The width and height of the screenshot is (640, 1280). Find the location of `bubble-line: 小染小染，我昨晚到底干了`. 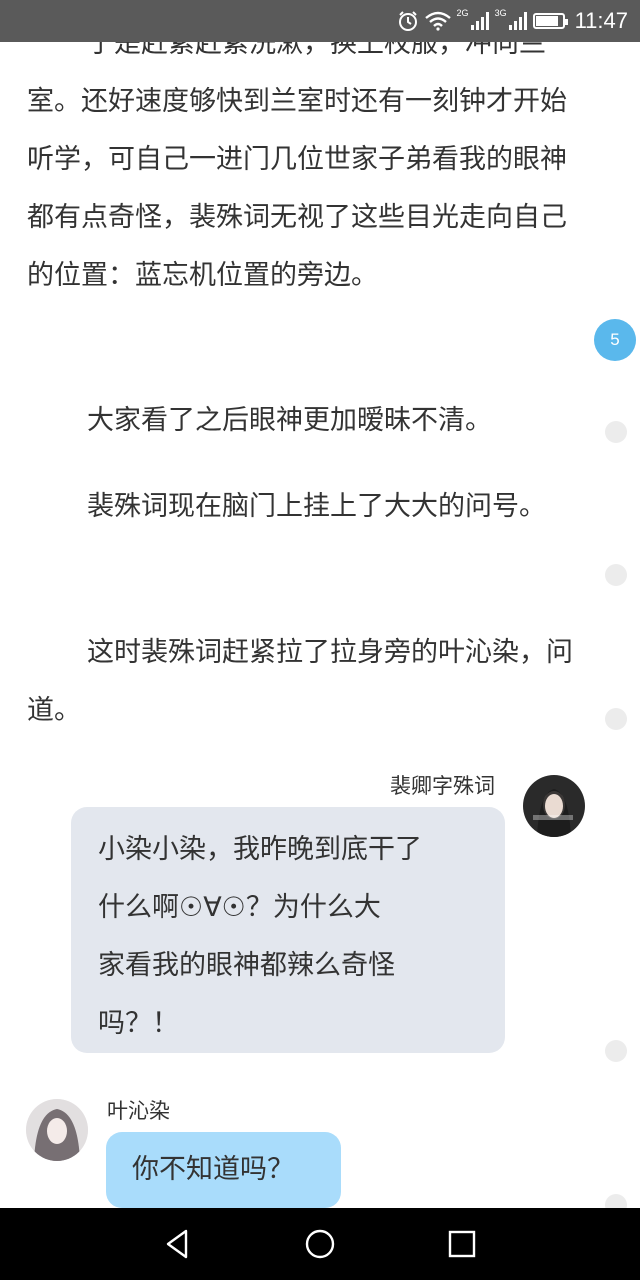

bubble-line: 小染小染，我昨晚到底干了 is located at coordinates (260, 849).